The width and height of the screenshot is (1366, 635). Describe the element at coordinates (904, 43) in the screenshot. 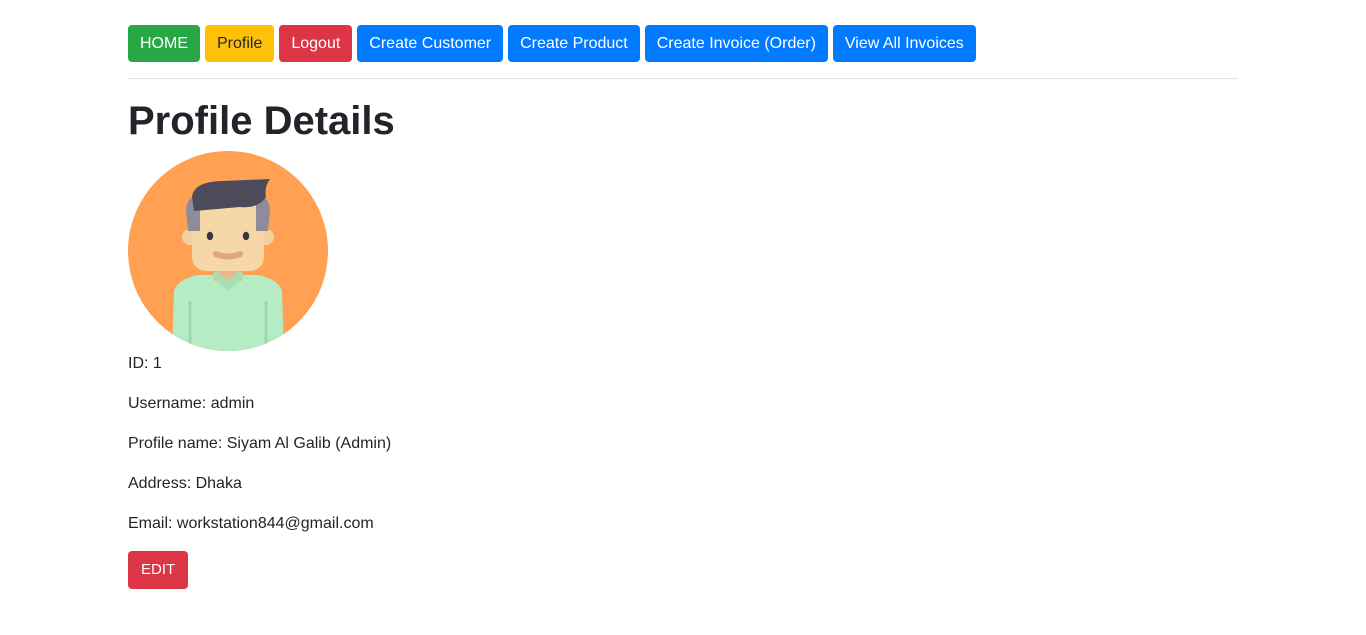

I see `view-all-invoices-button: View All Invoices` at that location.